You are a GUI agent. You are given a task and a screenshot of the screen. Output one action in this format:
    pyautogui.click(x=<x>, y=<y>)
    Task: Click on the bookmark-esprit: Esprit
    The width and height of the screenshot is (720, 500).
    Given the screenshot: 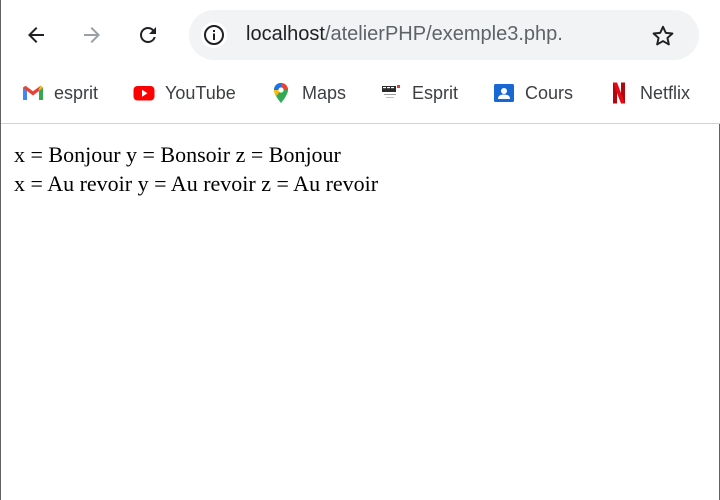 What is the action you would take?
    pyautogui.click(x=418, y=93)
    